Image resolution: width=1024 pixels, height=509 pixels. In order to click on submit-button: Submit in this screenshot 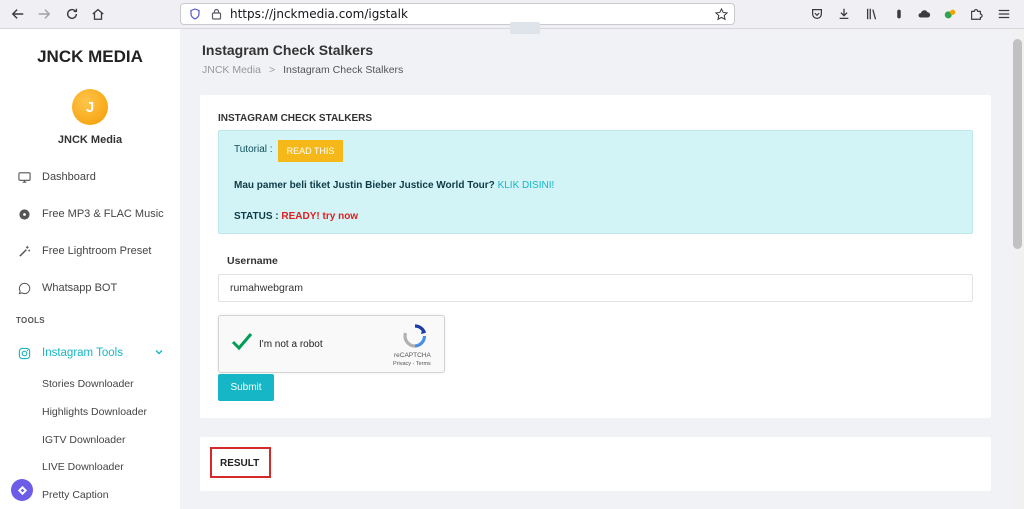, I will do `click(246, 387)`.